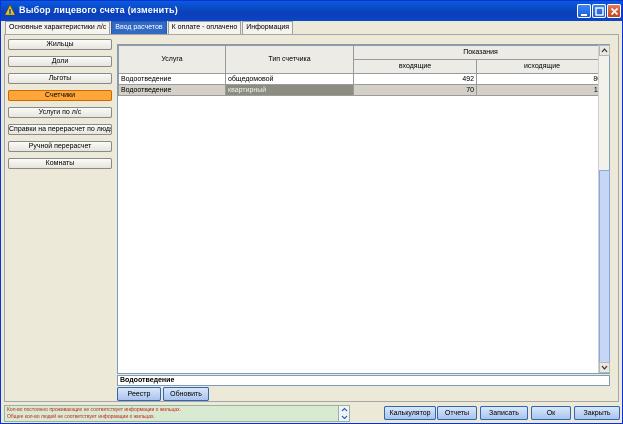  Describe the element at coordinates (289, 90) in the screenshot. I see `cell-meter-type-current: квартирный` at that location.